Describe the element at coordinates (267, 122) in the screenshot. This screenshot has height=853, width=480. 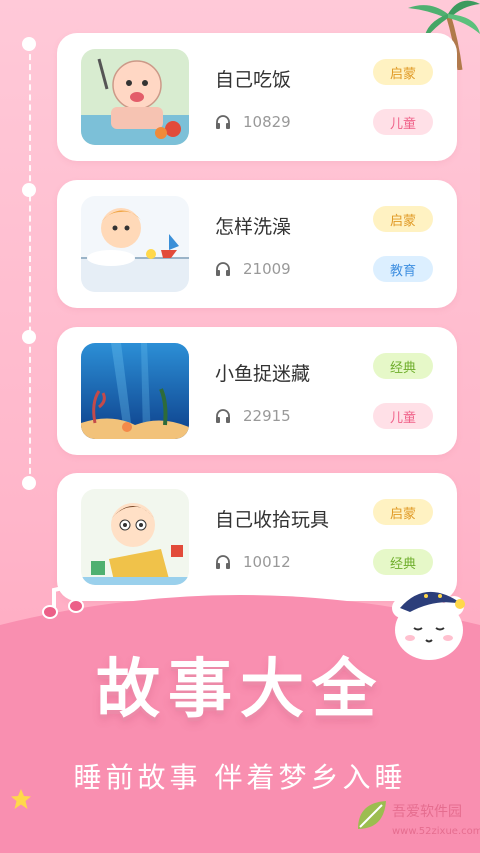
I see `play-count-value: 10829` at that location.